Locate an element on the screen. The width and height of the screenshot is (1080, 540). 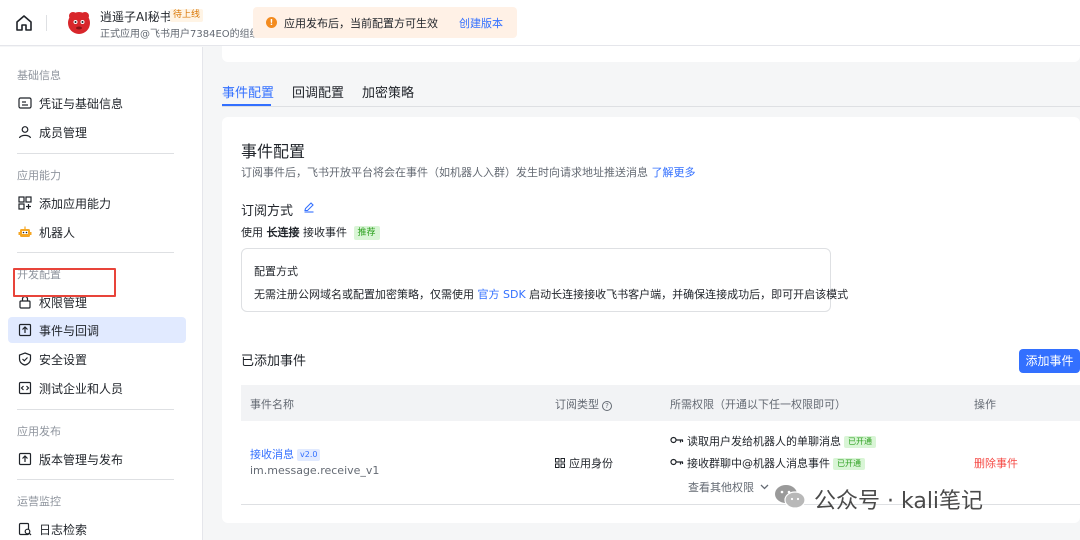
recommended-badge: 推荐 is located at coordinates (366, 233).